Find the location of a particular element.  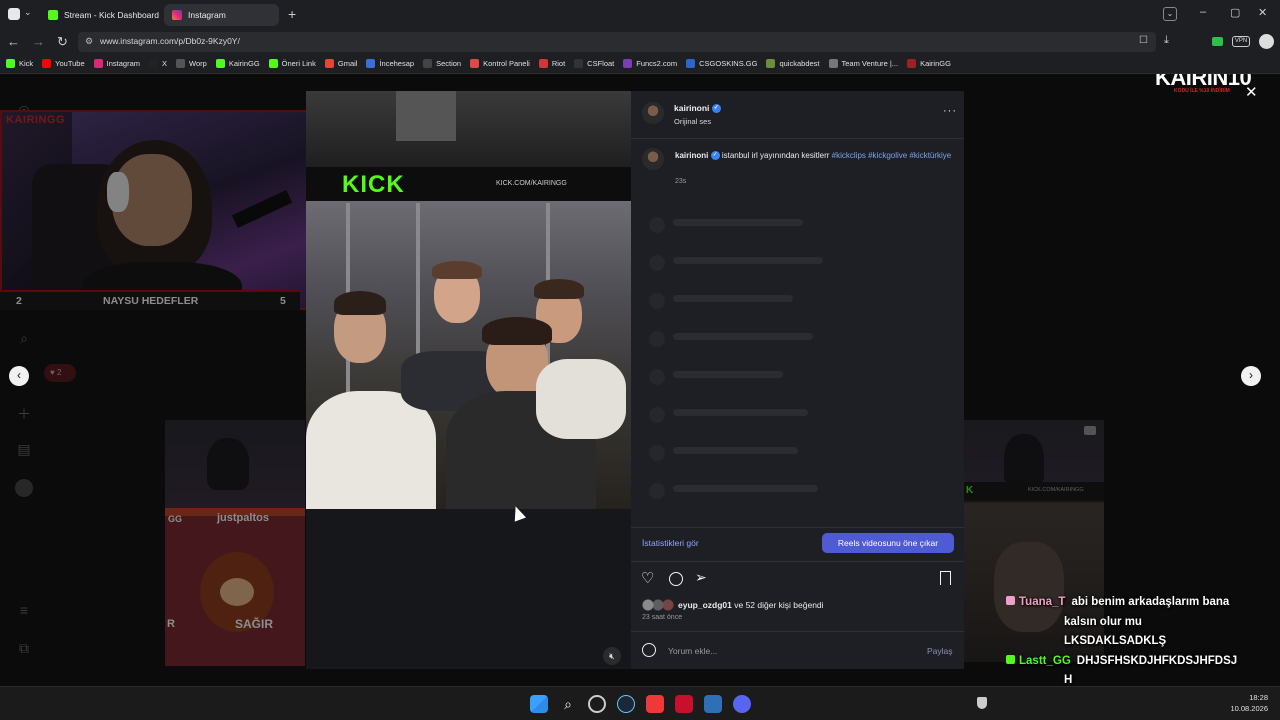

like-icon: ♡ is located at coordinates (647, 578).